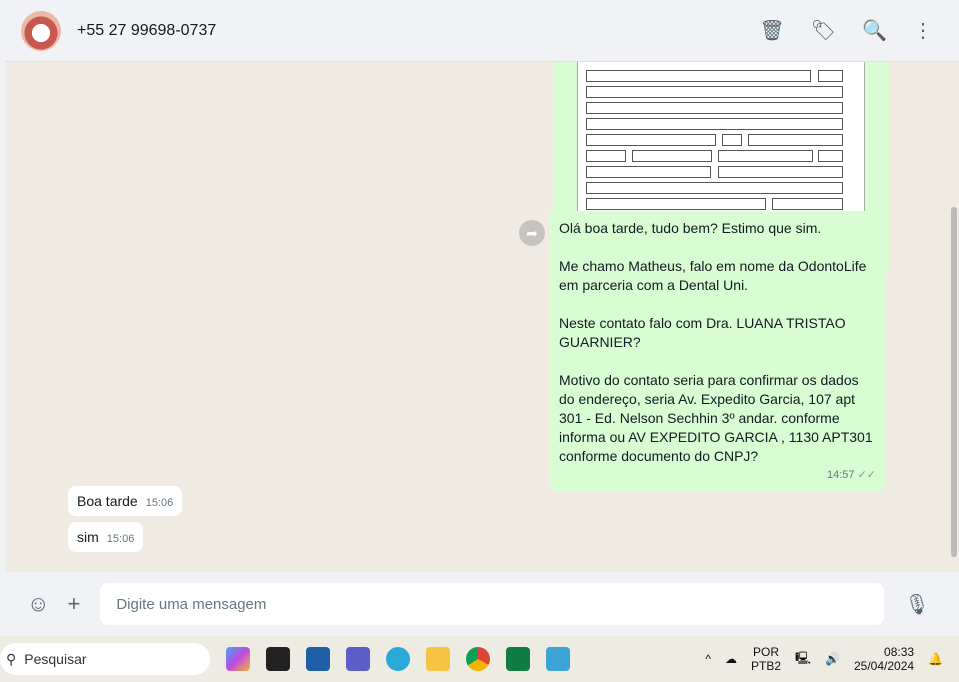  What do you see at coordinates (278, 659) in the screenshot?
I see `task-view-icon` at bounding box center [278, 659].